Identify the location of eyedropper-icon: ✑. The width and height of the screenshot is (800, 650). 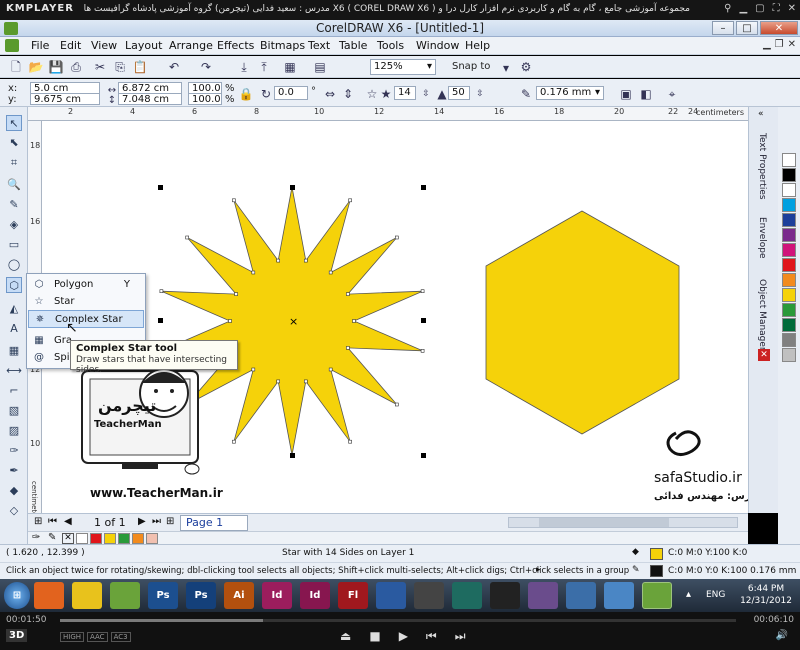
(36, 537).